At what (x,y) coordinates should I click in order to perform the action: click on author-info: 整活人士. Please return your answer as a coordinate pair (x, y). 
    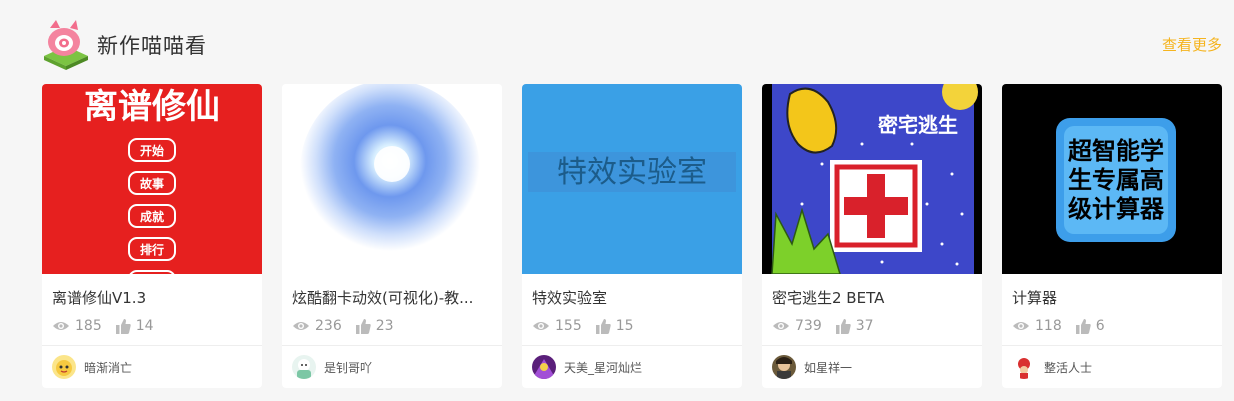
    Looking at the image, I should click on (1052, 367).